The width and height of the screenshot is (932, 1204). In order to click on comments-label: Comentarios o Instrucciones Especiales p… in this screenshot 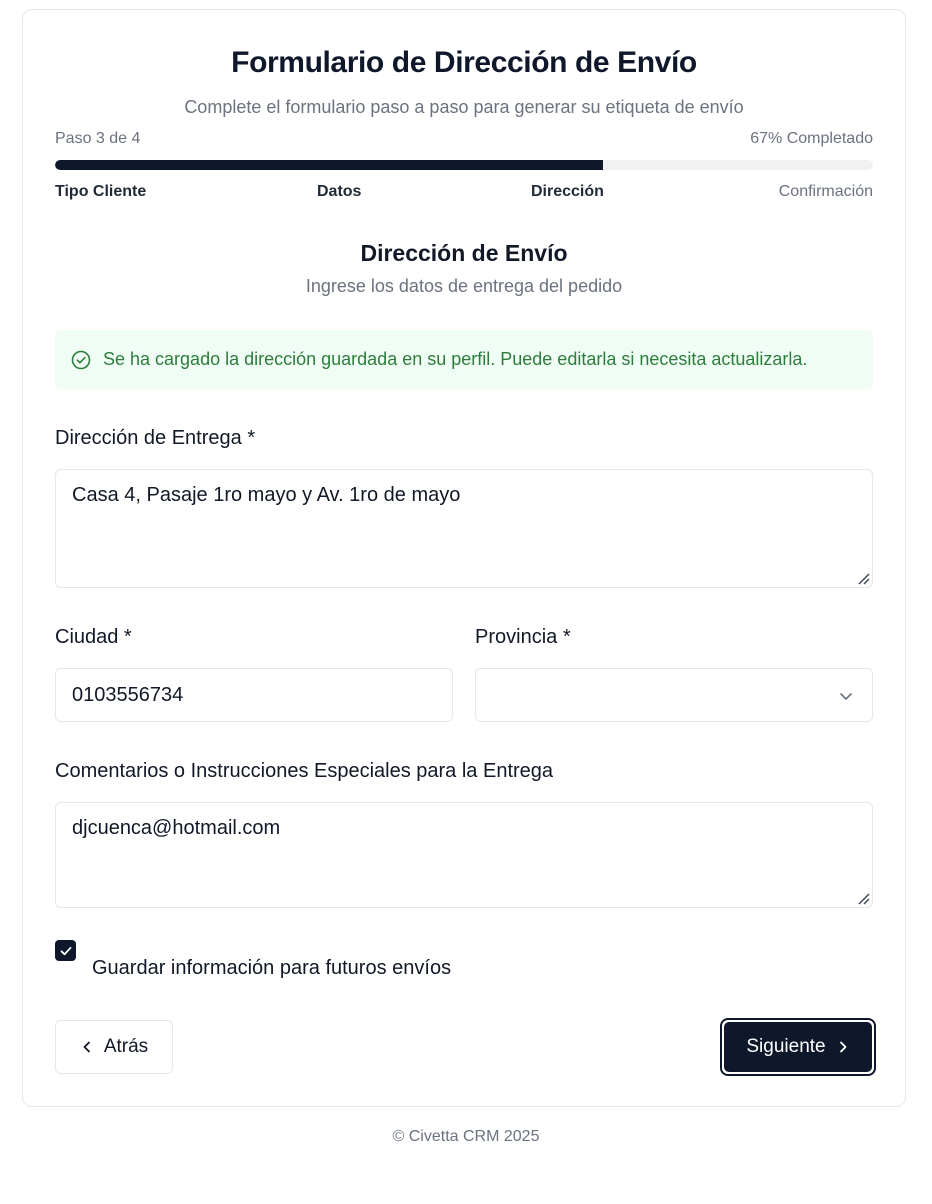, I will do `click(304, 771)`.